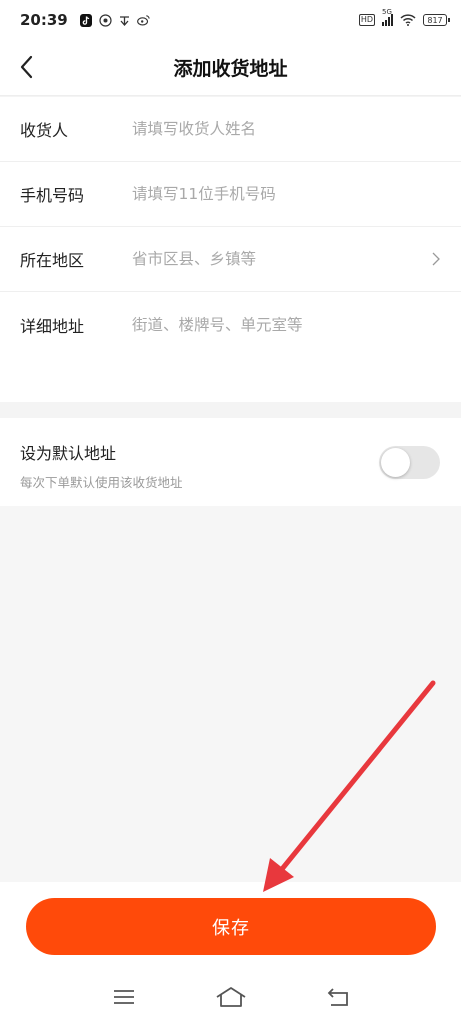  Describe the element at coordinates (44, 20) in the screenshot. I see `status-time: 20:39` at that location.